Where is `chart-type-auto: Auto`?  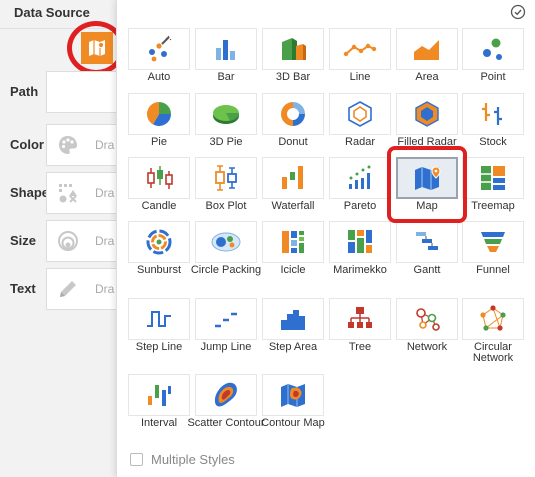
chart-type-auto: Auto is located at coordinates (159, 59).